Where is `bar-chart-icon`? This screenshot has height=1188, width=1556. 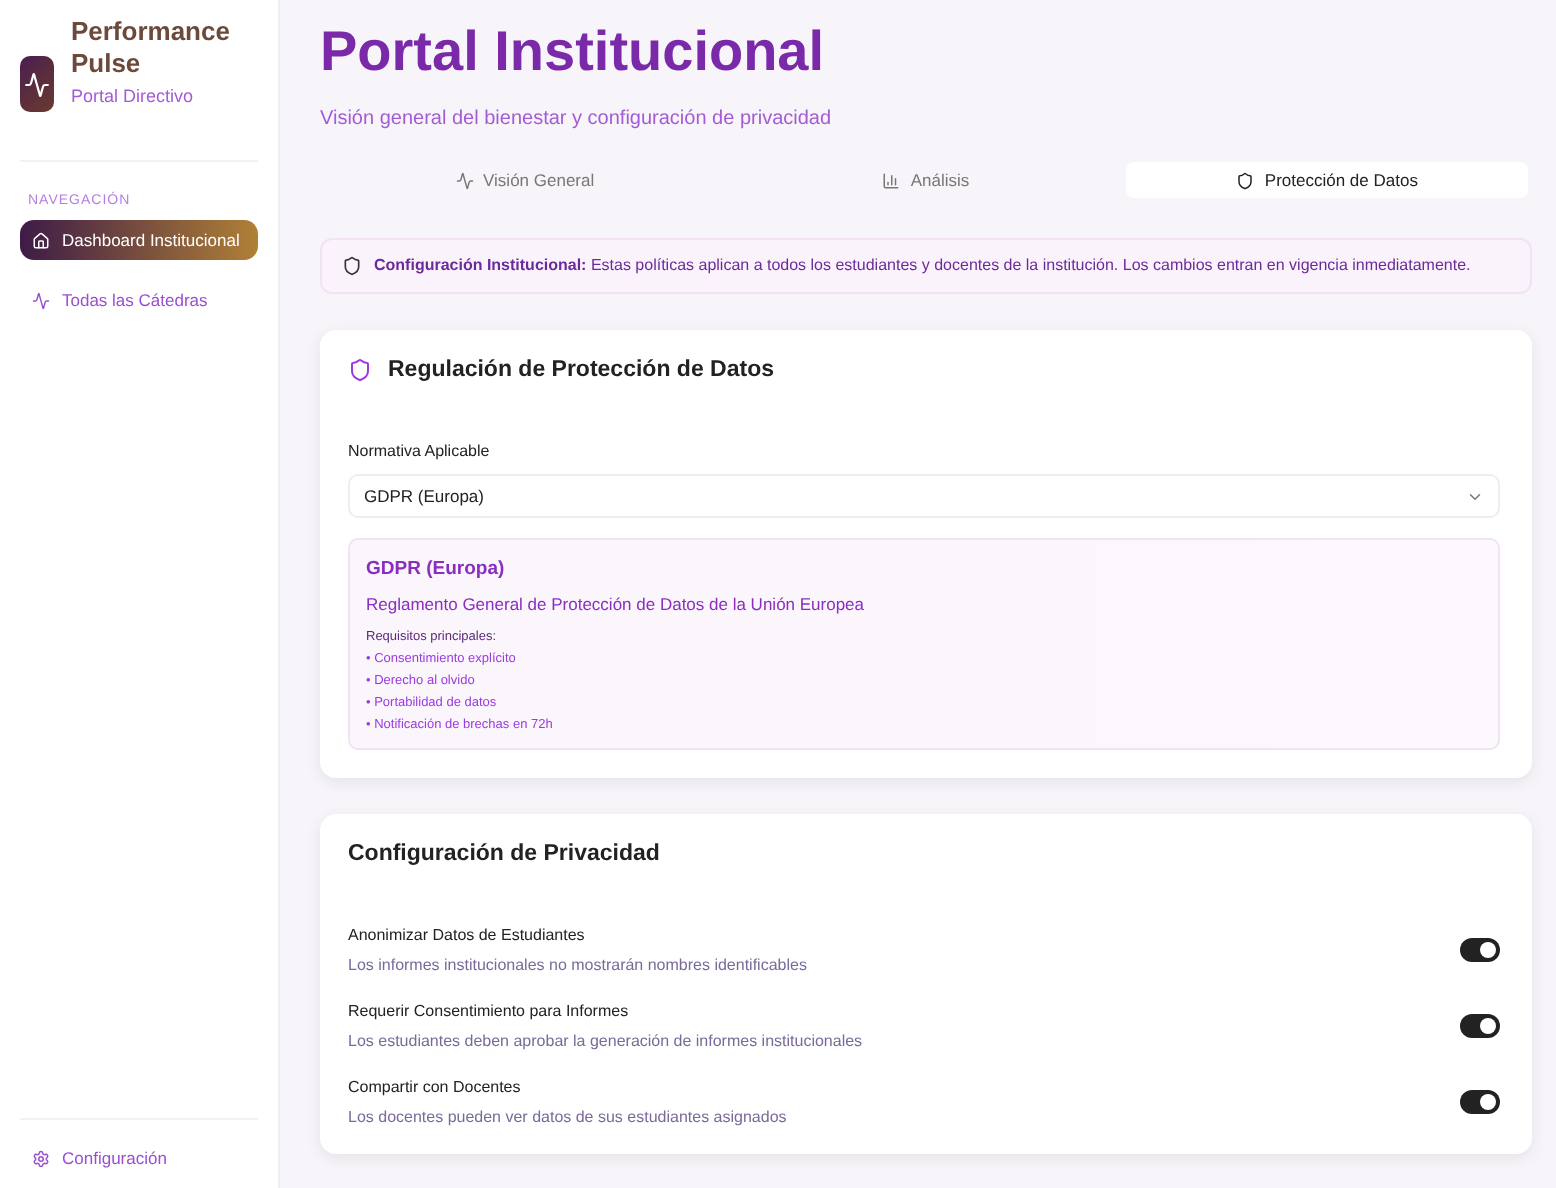 bar-chart-icon is located at coordinates (891, 180).